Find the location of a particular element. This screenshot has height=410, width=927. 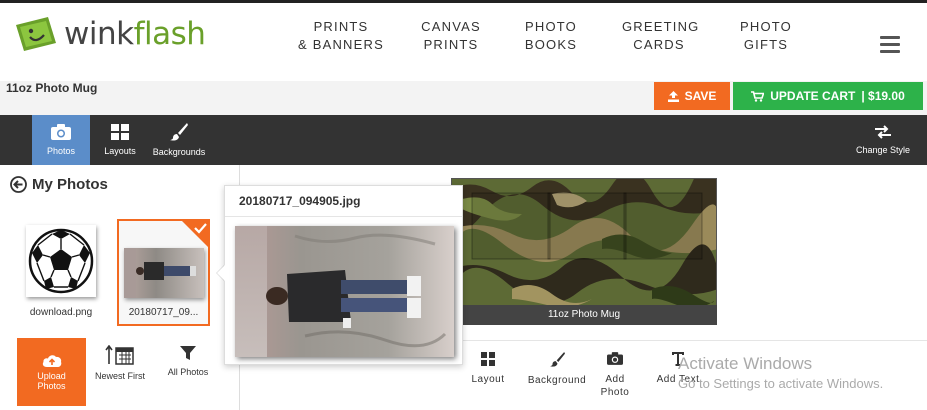

tab-layouts: Layouts is located at coordinates (120, 140).